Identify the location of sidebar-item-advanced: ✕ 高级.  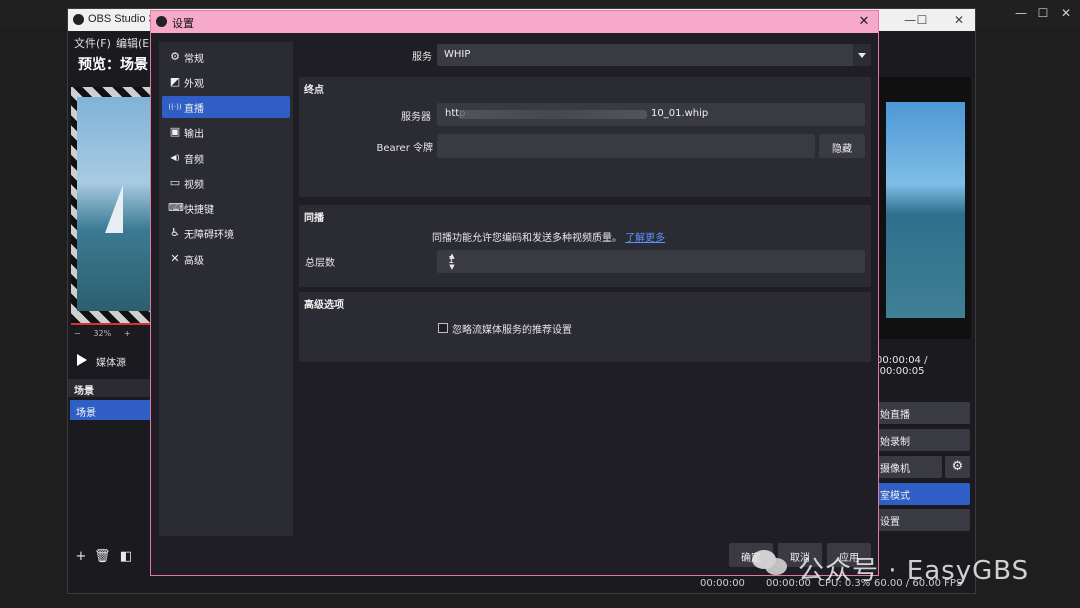
(226, 259).